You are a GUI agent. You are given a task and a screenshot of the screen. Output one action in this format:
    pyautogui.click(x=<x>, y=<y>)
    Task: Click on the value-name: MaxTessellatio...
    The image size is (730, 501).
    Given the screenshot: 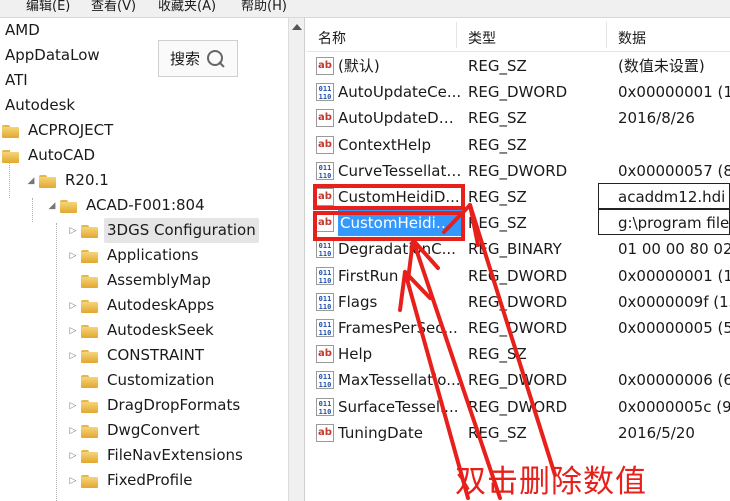 What is the action you would take?
    pyautogui.click(x=399, y=380)
    